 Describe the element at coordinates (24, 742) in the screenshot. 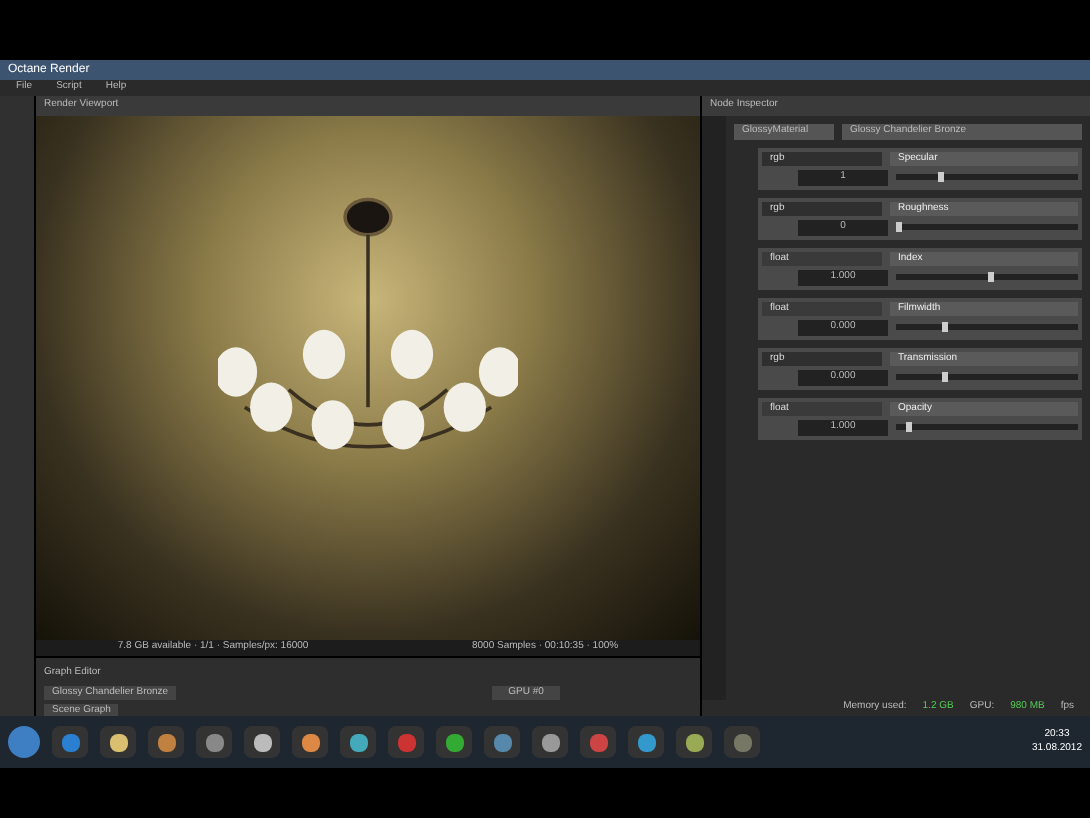

I see `start-button` at that location.